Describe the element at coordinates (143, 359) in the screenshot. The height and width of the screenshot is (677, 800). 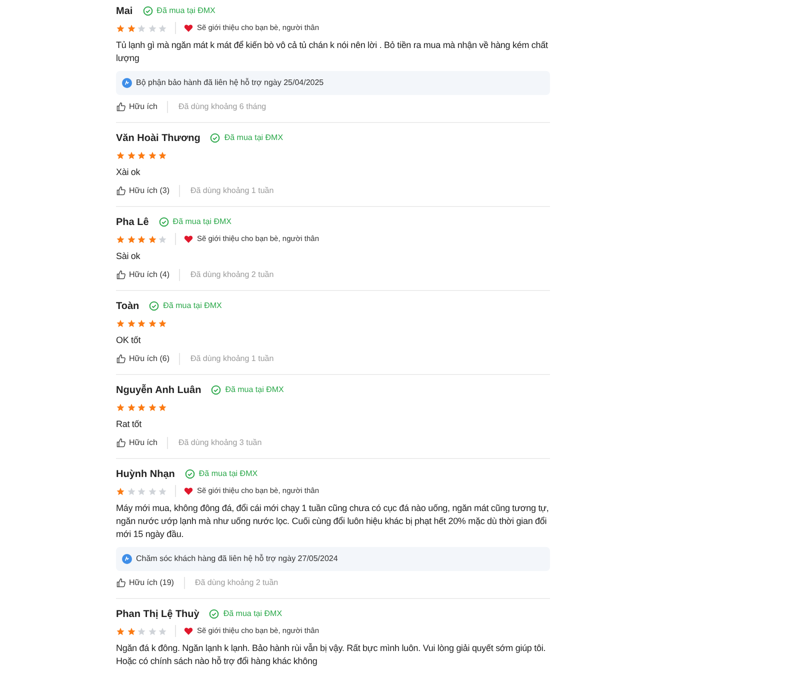
I see `helpful-button: Hữu ích (6)` at that location.